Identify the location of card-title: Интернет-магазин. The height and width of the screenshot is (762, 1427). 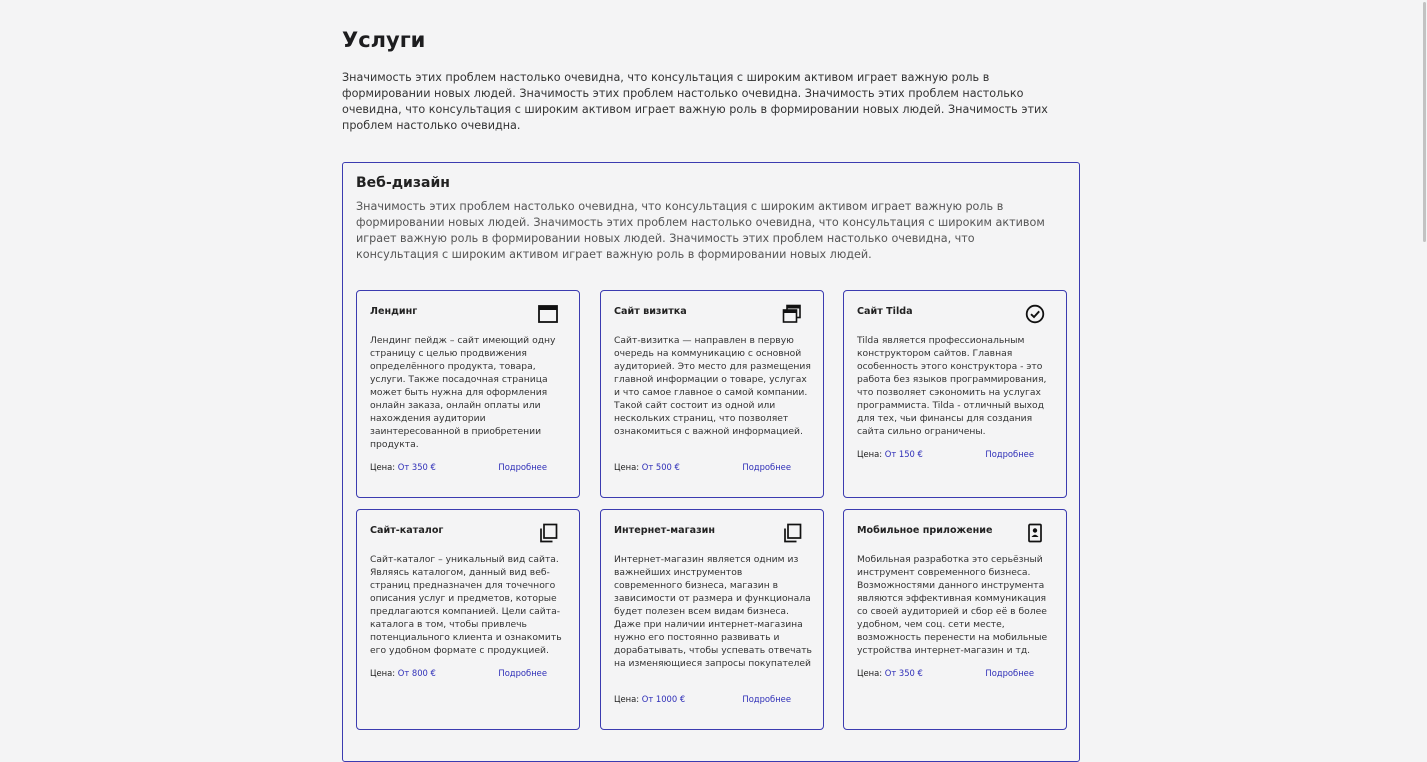
(664, 530).